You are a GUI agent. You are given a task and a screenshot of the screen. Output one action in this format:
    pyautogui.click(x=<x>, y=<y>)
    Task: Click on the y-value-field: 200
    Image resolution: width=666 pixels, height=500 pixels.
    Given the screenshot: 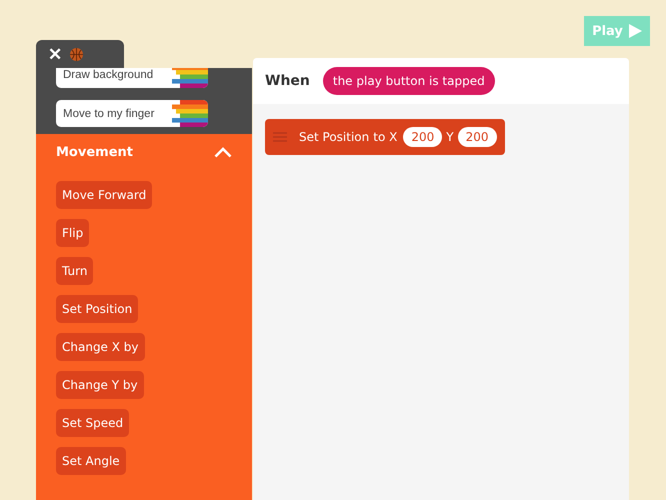 What is the action you would take?
    pyautogui.click(x=477, y=137)
    